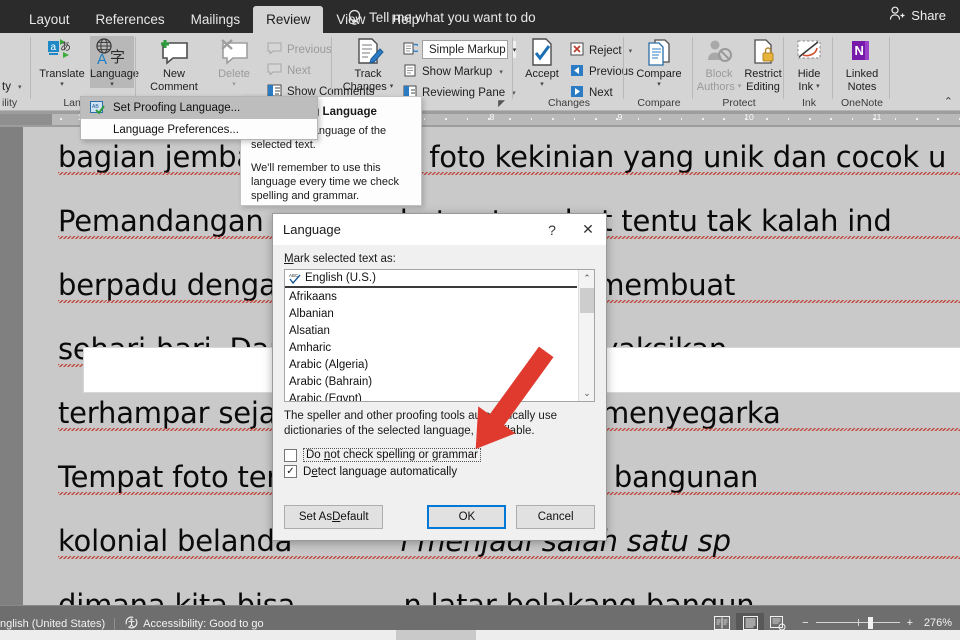 The width and height of the screenshot is (960, 640). I want to click on taskbar-strip, so click(480, 635).